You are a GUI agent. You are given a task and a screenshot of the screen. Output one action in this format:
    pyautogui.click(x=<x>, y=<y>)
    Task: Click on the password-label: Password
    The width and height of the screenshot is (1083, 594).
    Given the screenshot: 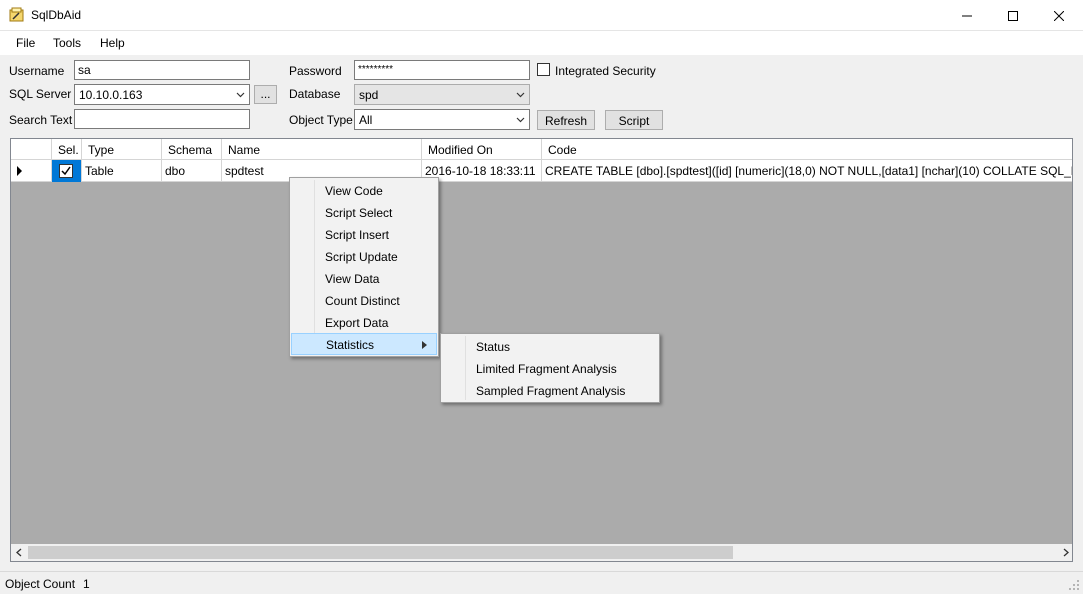 What is the action you would take?
    pyautogui.click(x=315, y=71)
    